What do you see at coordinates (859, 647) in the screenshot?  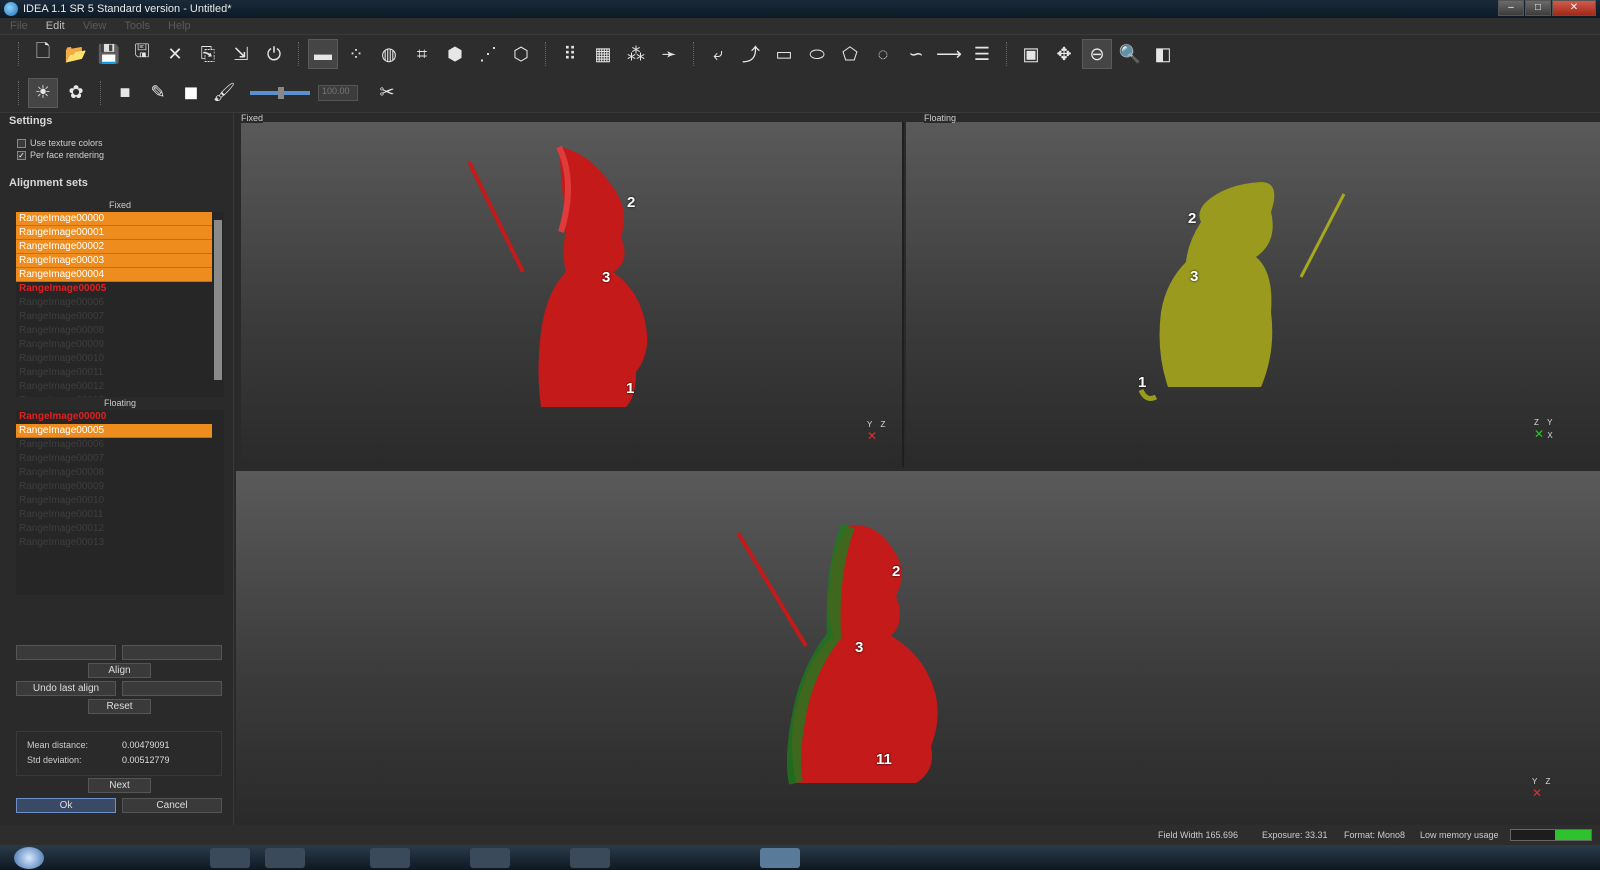 I see `aligned-marker-3: 3` at bounding box center [859, 647].